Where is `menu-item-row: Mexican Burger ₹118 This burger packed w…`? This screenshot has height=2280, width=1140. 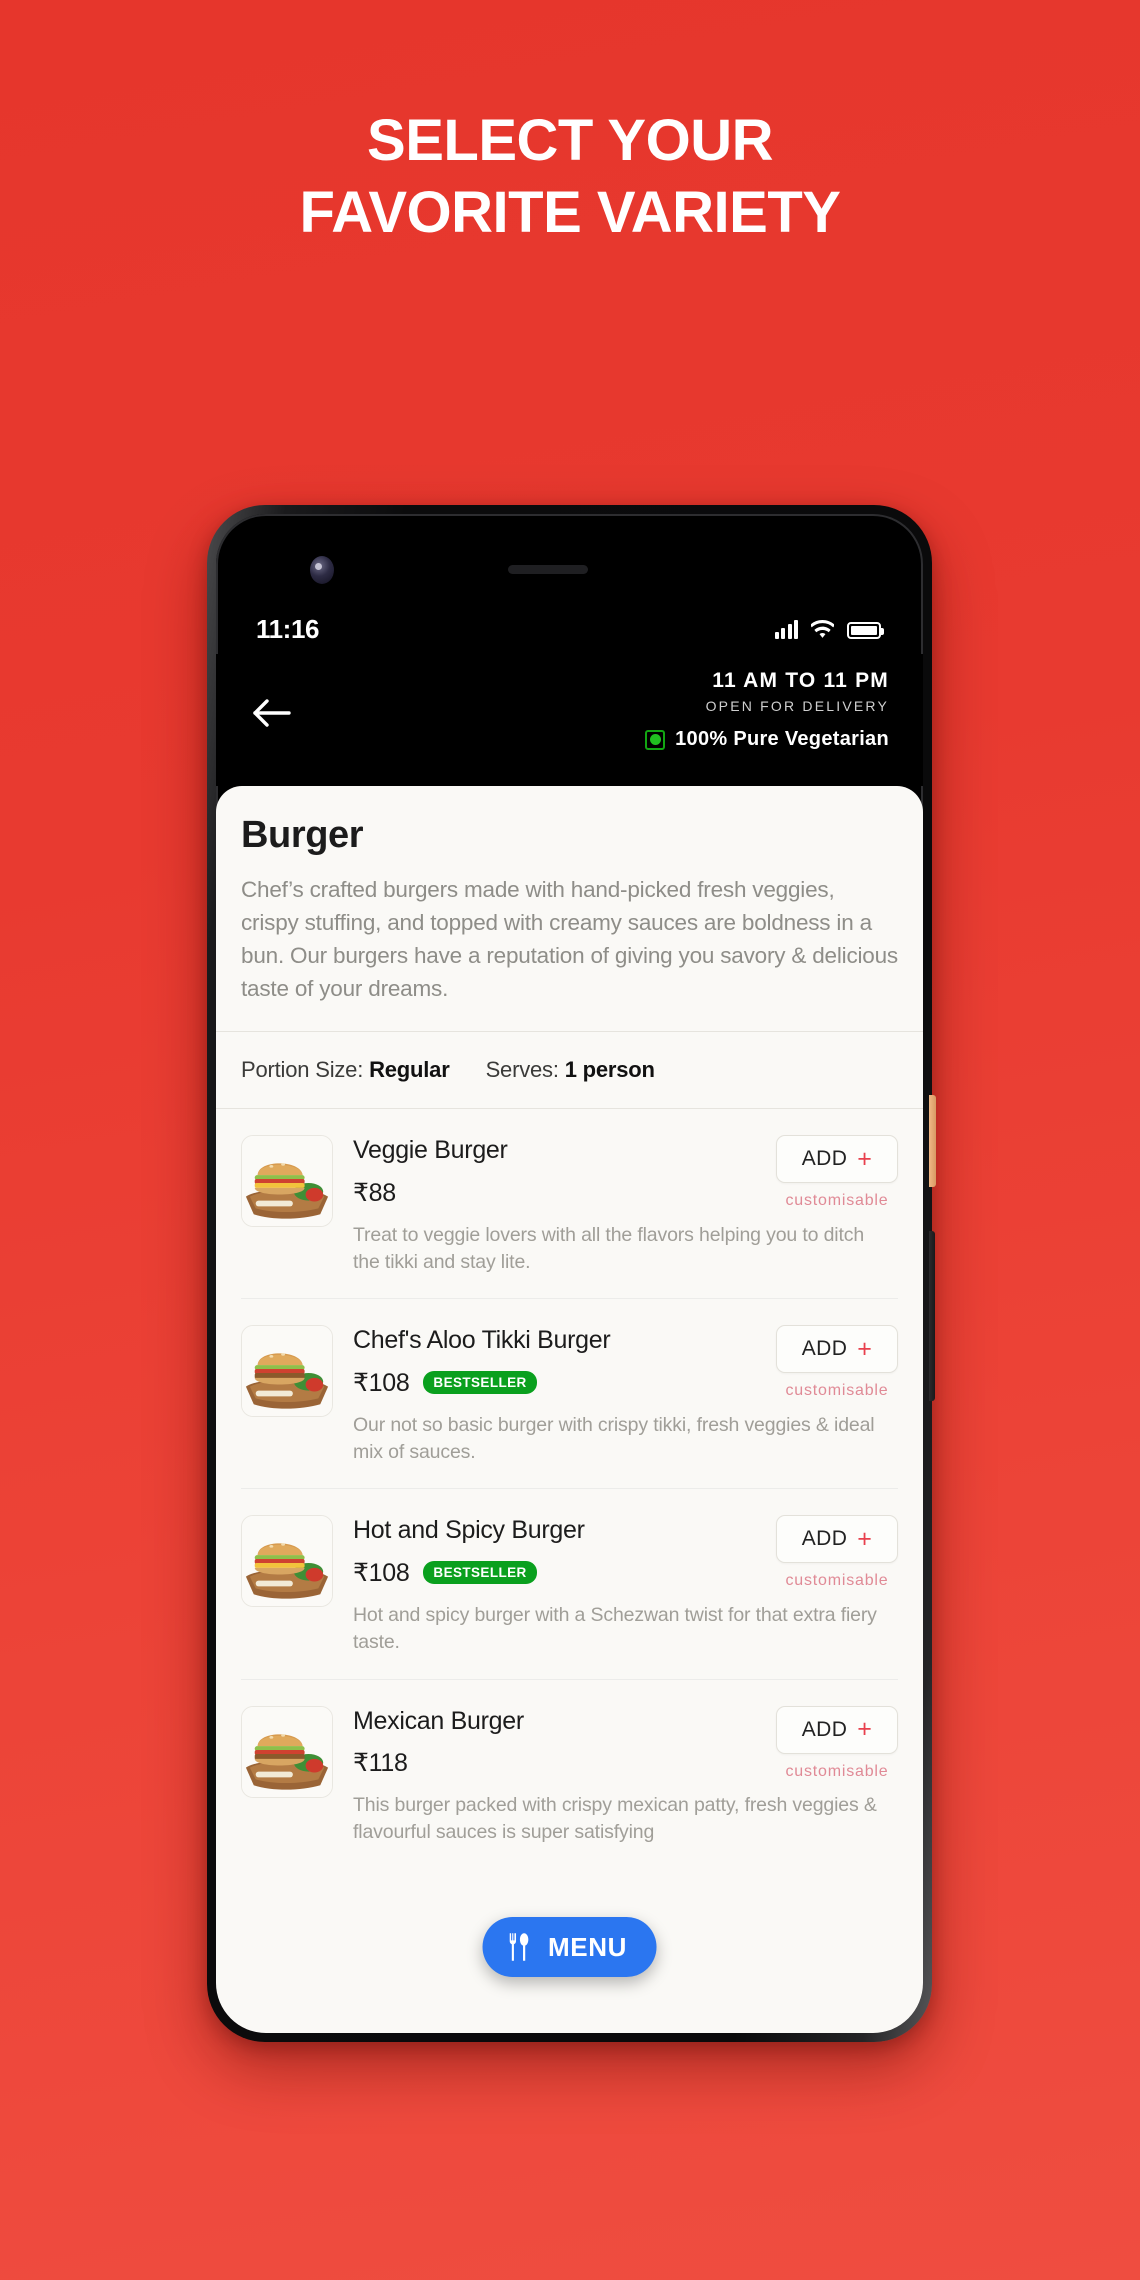 menu-item-row: Mexican Burger ₹118 This burger packed w… is located at coordinates (569, 1773).